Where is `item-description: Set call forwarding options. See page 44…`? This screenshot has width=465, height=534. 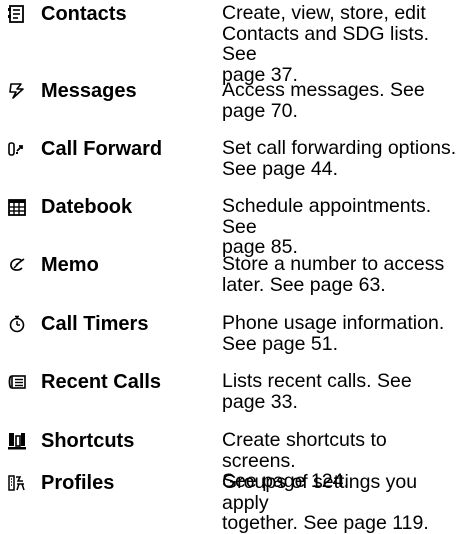
item-description: Set call forwarding options. See page 44… is located at coordinates (339, 158).